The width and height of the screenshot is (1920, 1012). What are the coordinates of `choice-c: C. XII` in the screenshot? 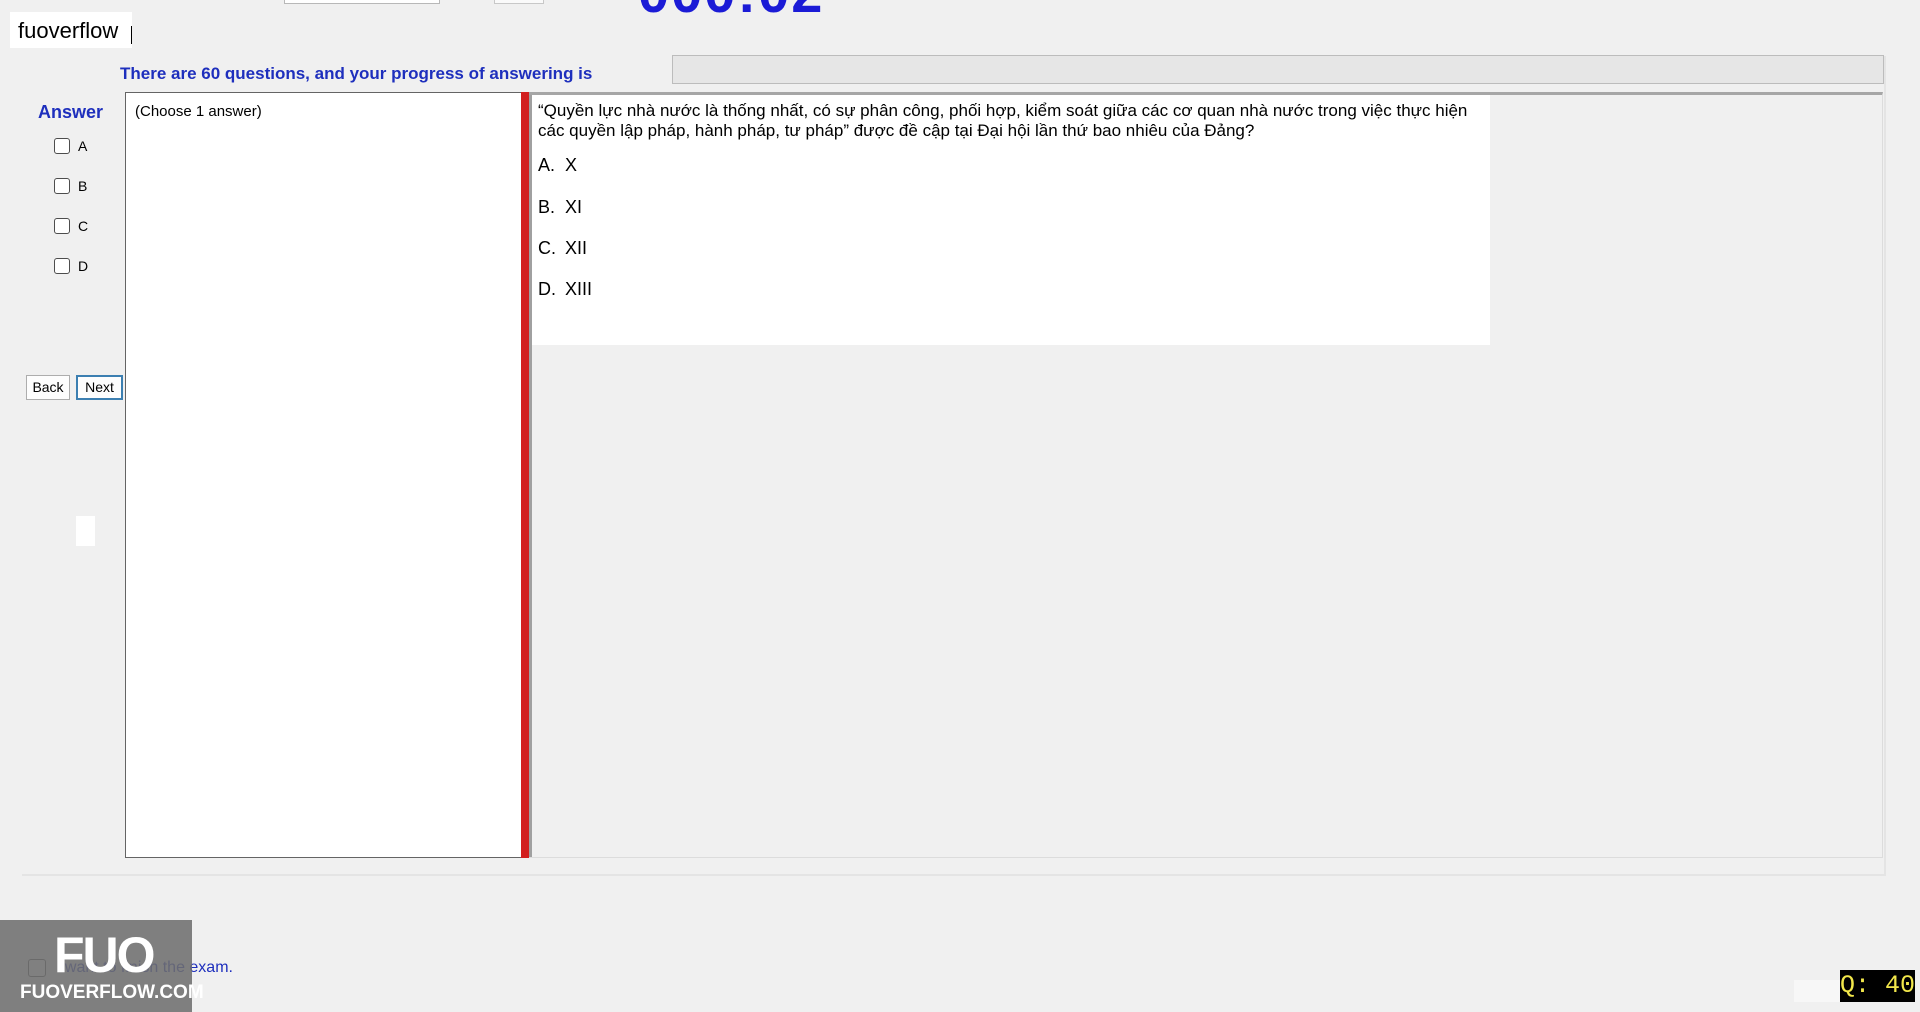 It's located at (562, 248).